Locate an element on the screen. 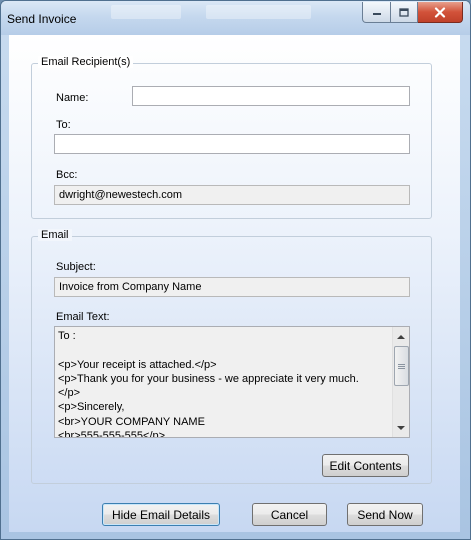  to-label: To: is located at coordinates (63, 125).